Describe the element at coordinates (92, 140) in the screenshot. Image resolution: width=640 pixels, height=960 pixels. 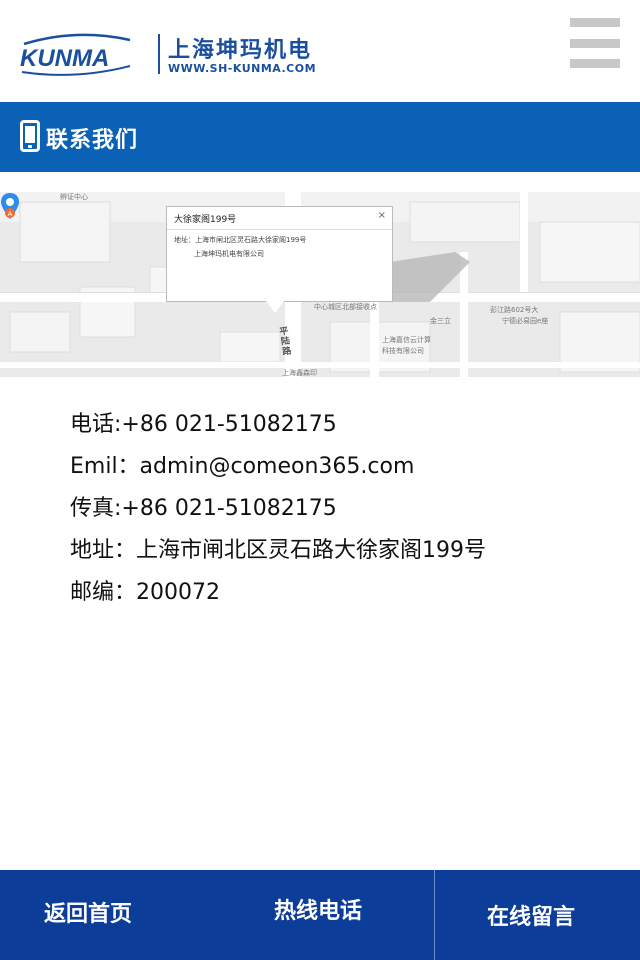
I see `section-title: 联系我们` at that location.